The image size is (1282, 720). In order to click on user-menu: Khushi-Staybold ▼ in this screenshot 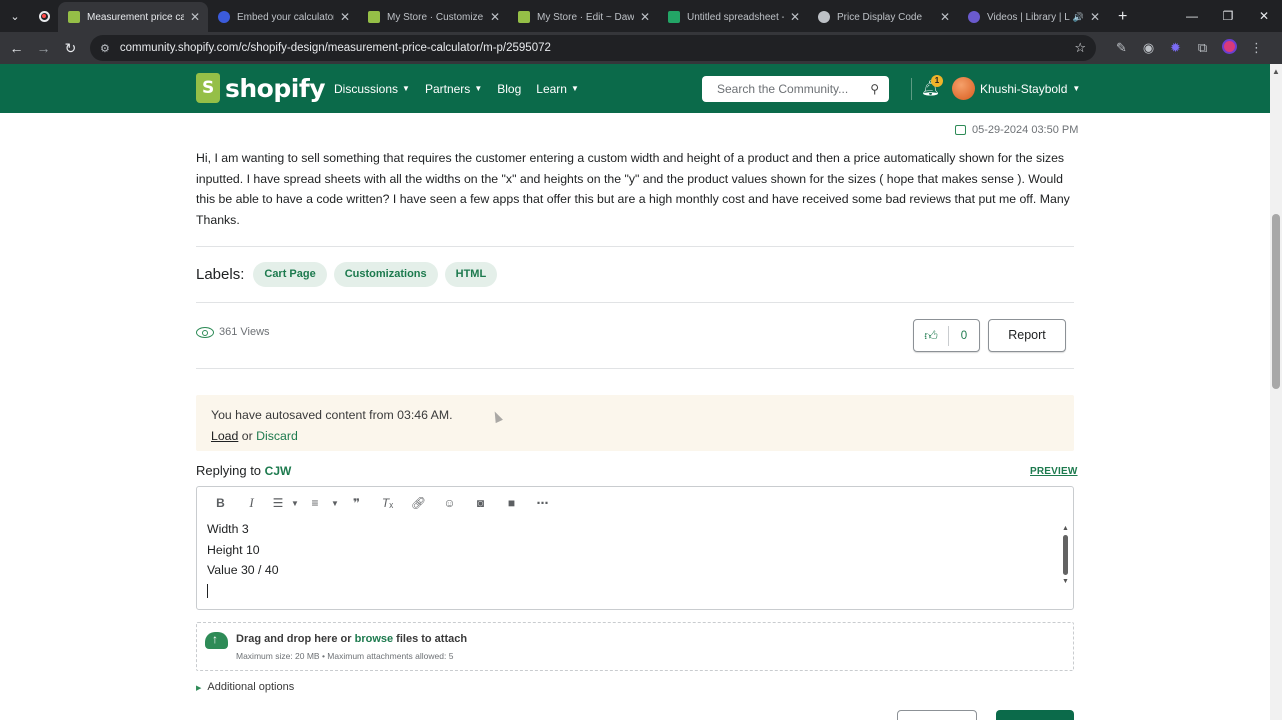, I will do `click(1016, 88)`.